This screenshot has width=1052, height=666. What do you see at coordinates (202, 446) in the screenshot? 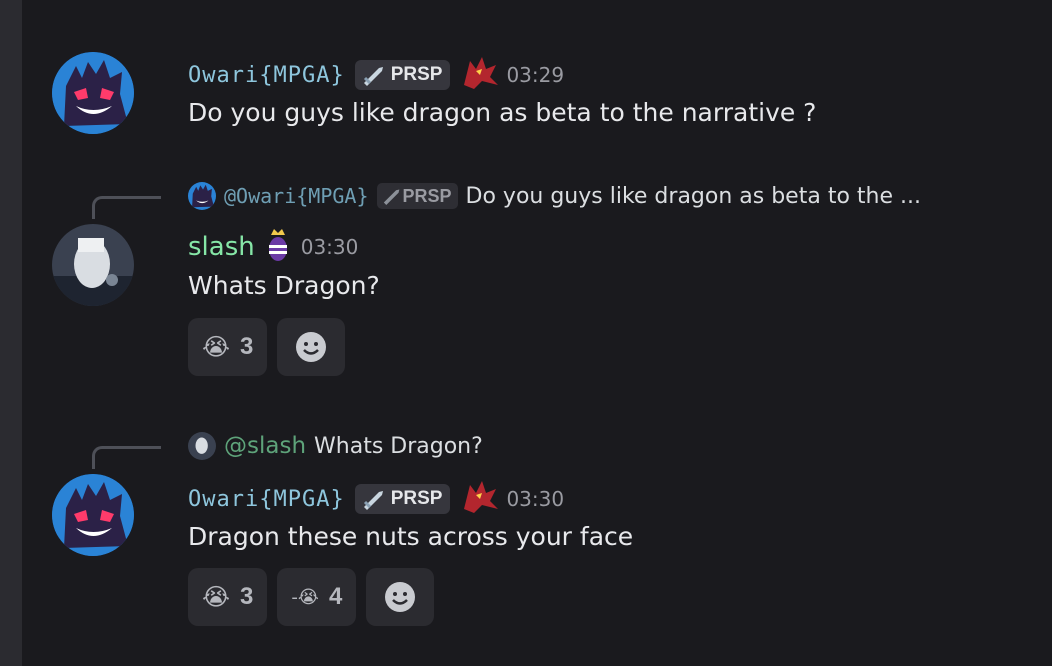
I see `avatar-slash-small` at bounding box center [202, 446].